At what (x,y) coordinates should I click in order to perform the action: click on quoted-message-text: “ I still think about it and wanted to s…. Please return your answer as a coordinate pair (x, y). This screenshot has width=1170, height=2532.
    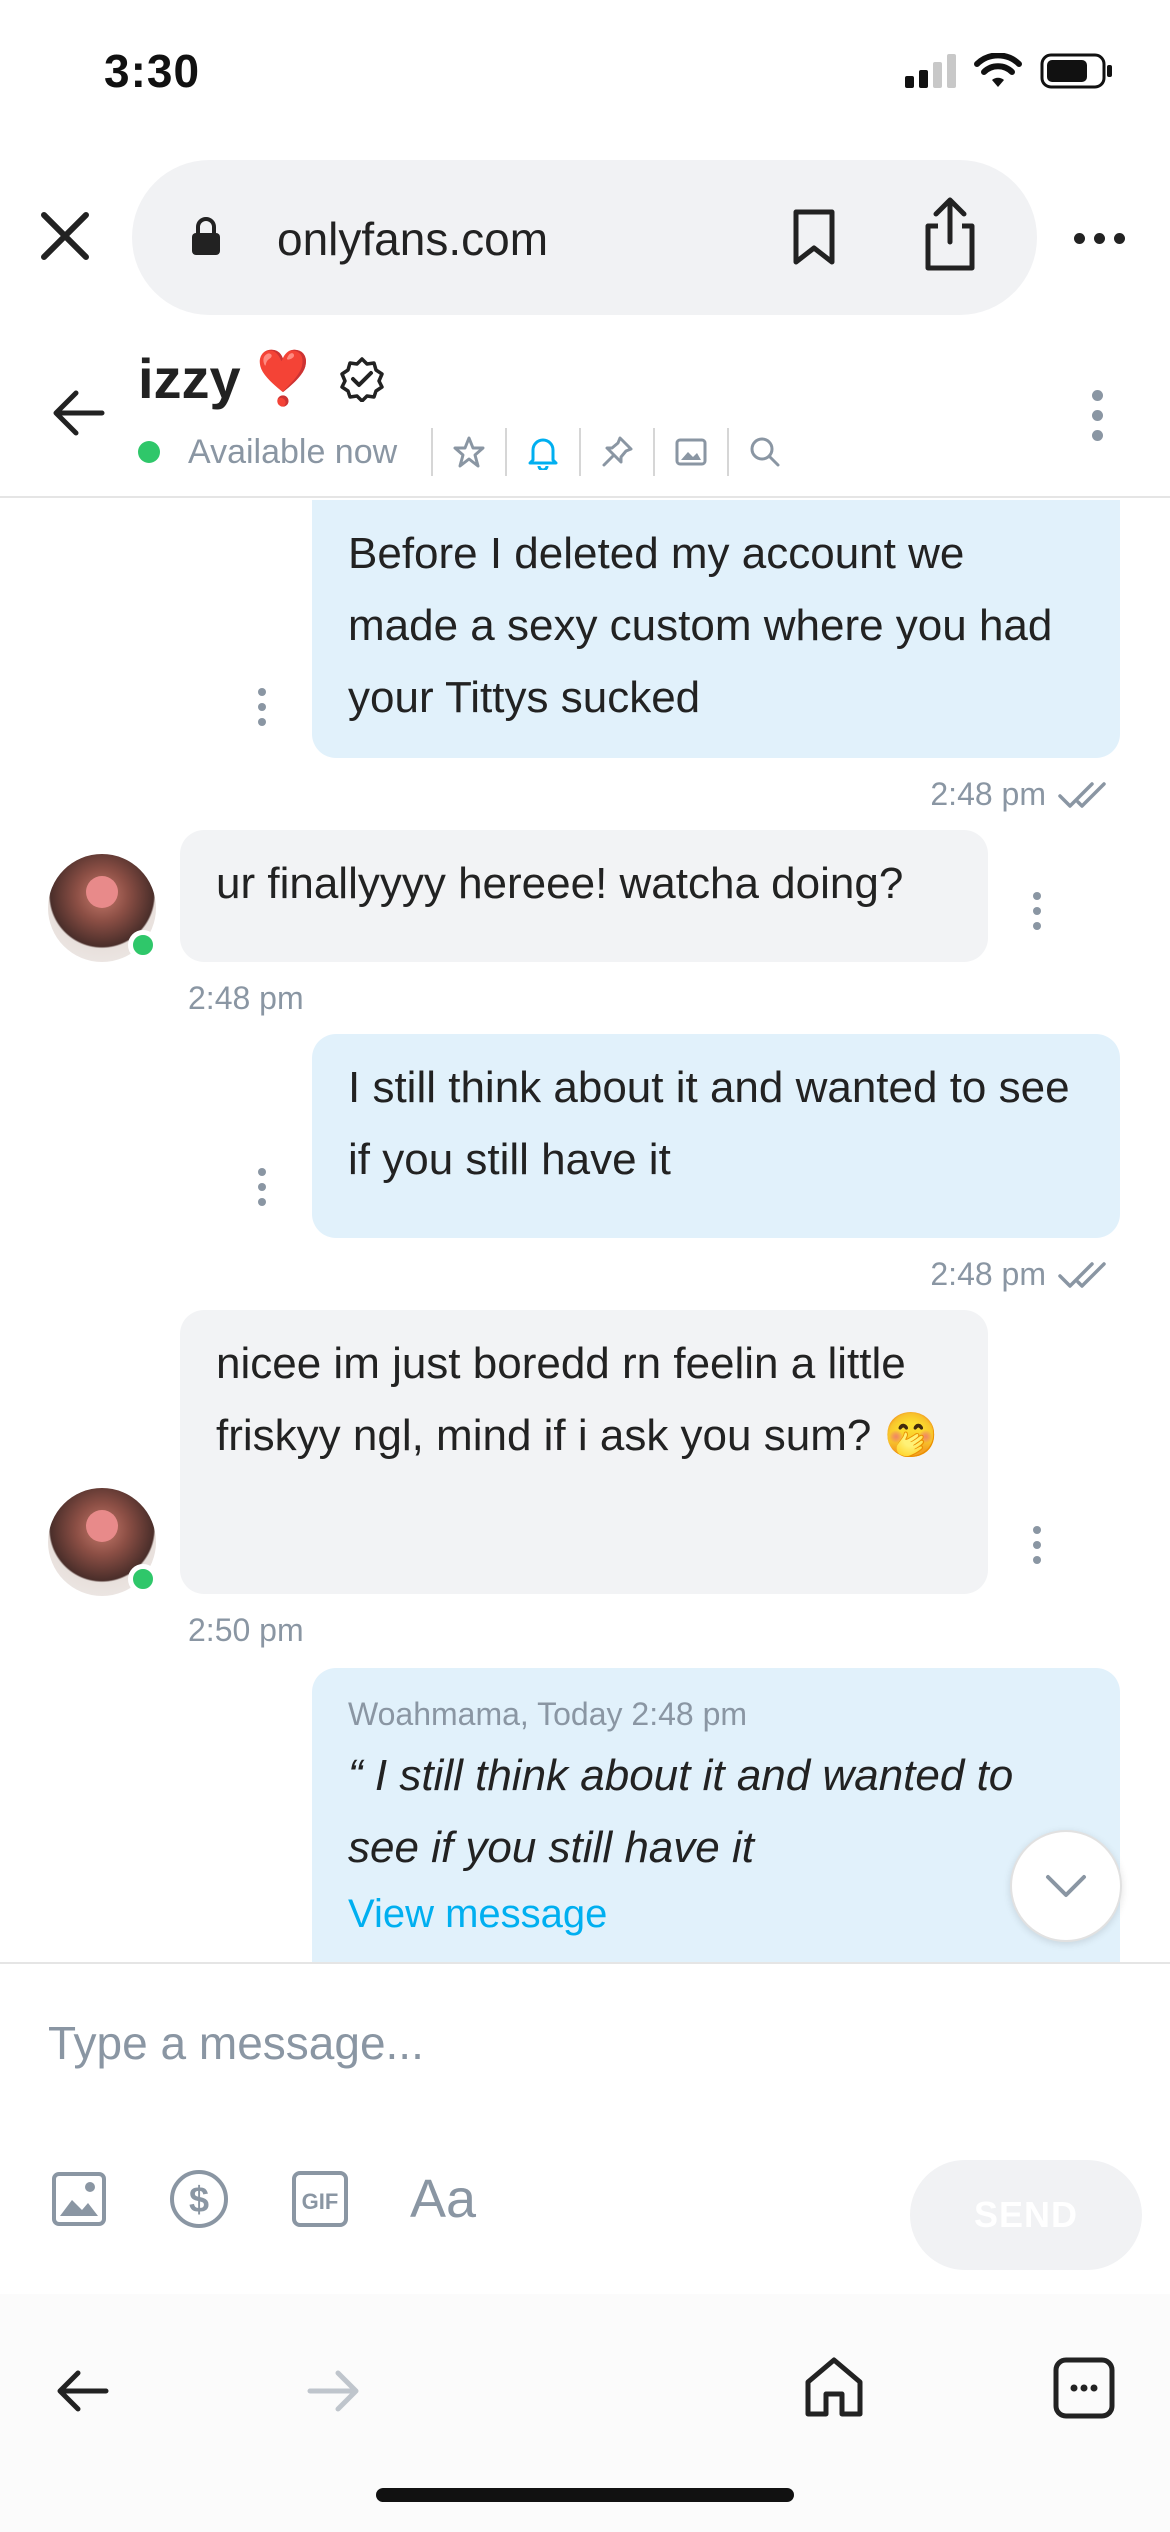
    Looking at the image, I should click on (681, 1811).